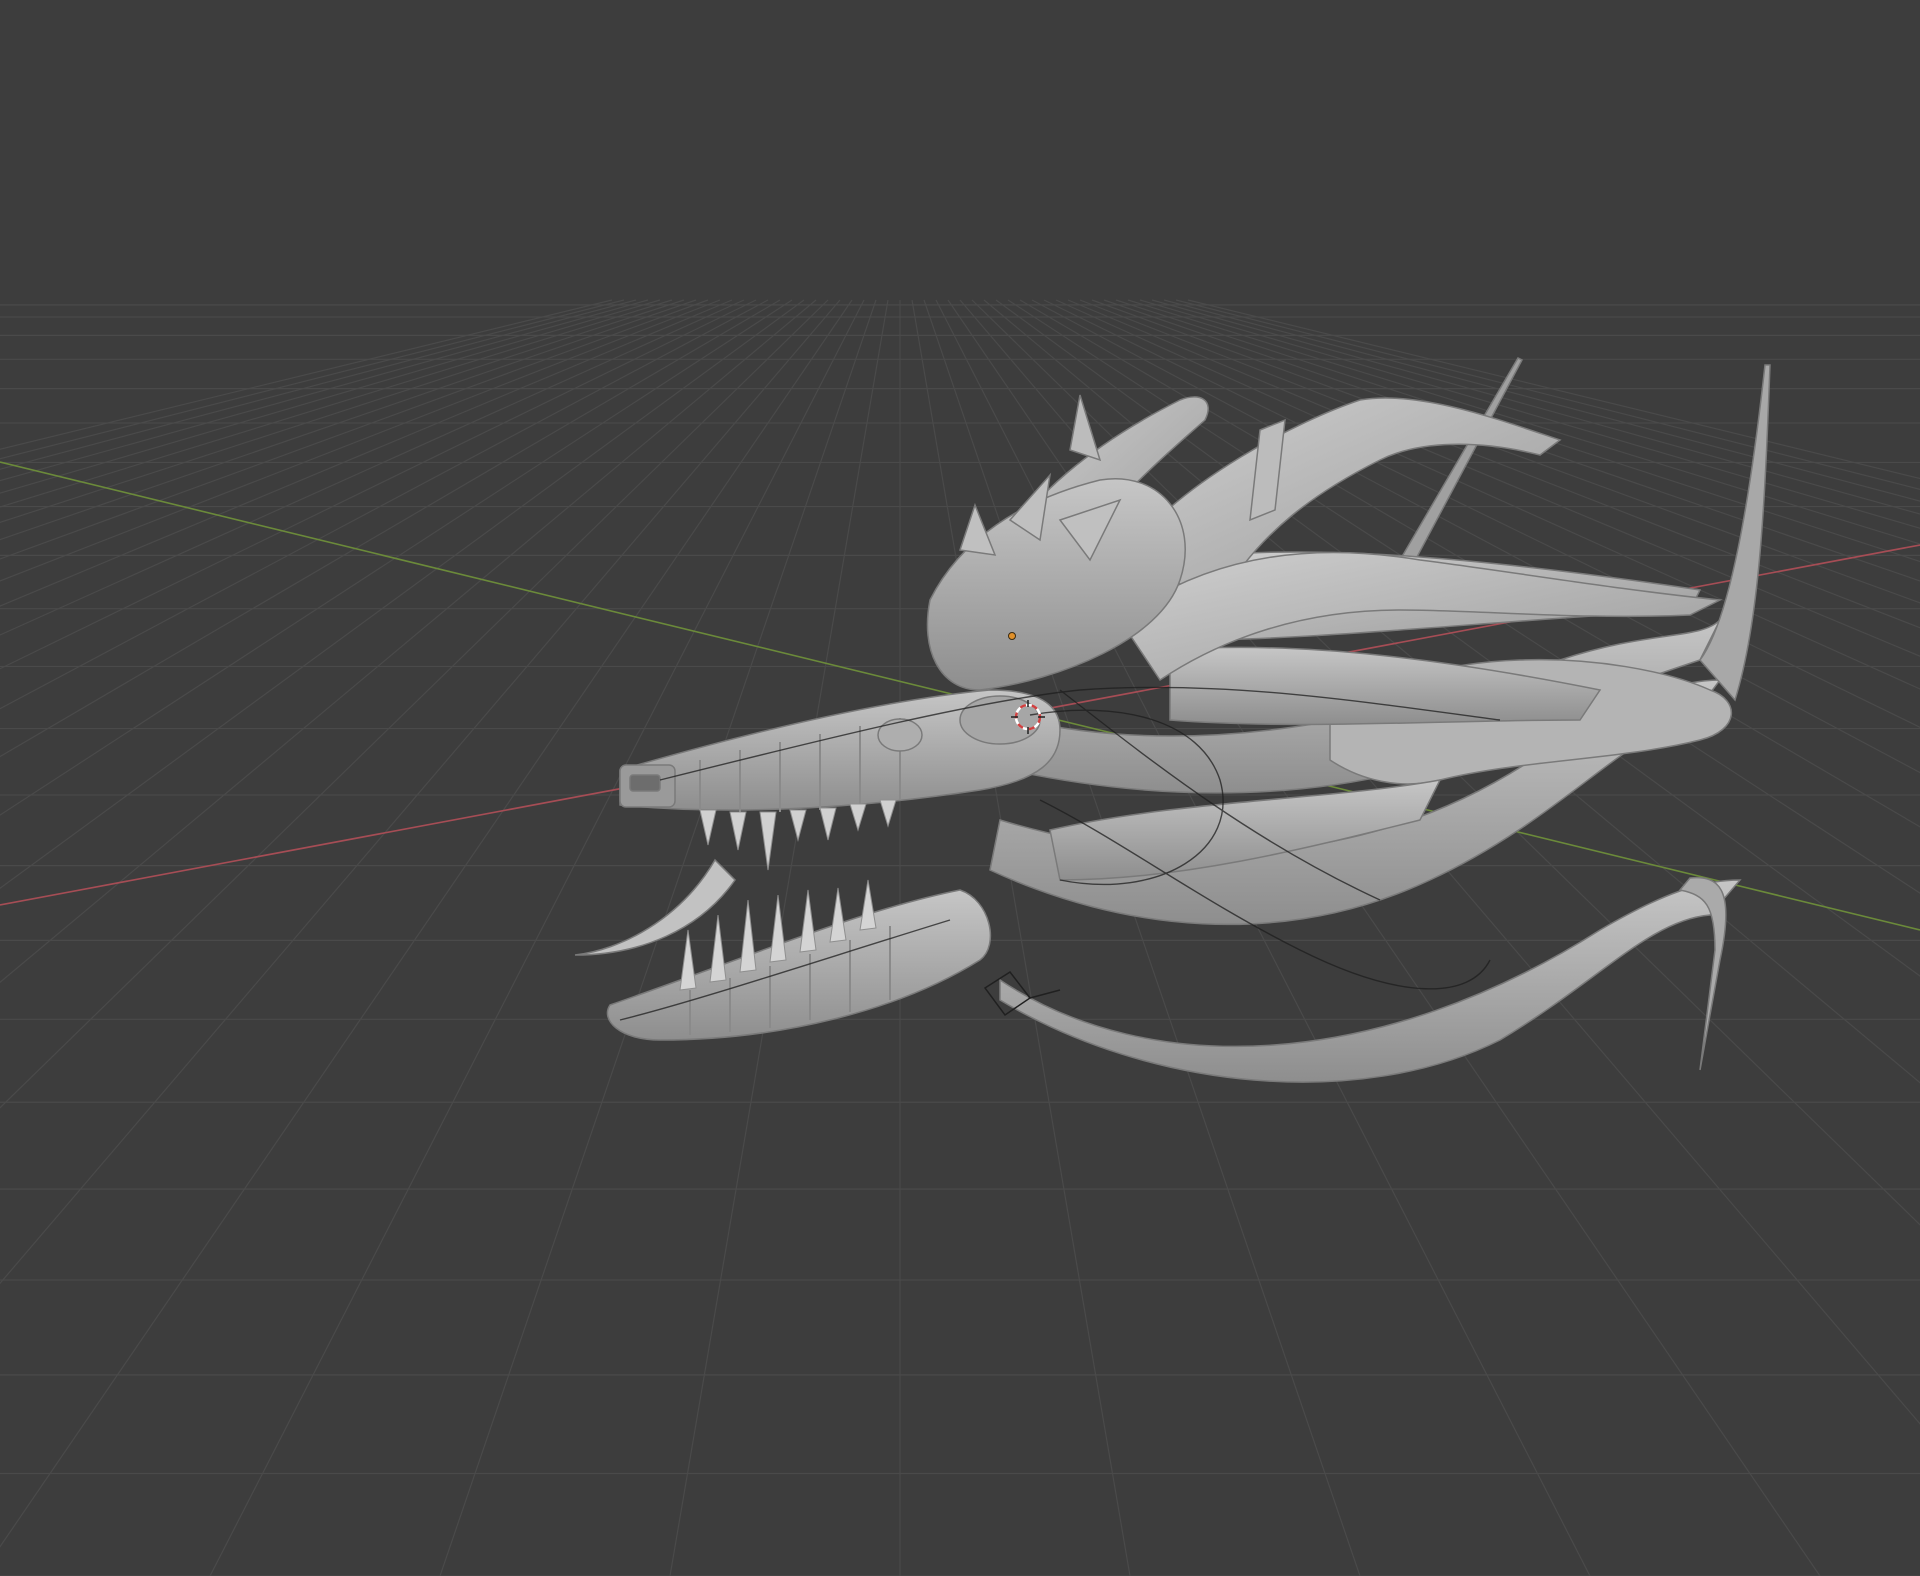  Describe the element at coordinates (900, 735) in the screenshot. I see `eye-ridge` at that location.